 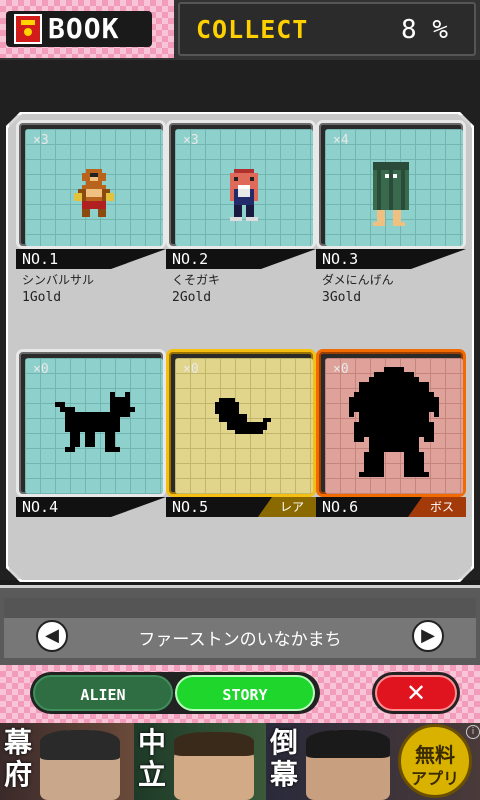 I want to click on alien-card-1: ×3 NO.1 シンバルサル 1Gold, so click(x=91, y=212).